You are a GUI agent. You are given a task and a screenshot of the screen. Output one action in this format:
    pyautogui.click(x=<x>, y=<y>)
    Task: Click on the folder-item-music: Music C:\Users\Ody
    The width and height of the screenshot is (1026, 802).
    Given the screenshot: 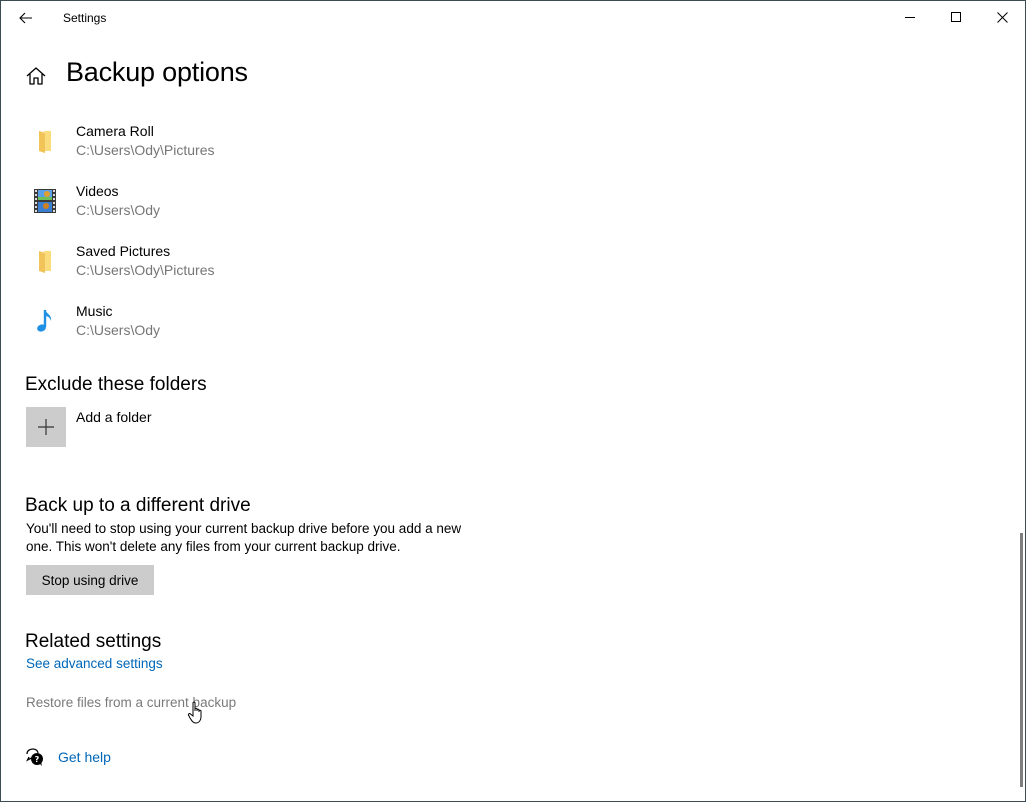 What is the action you would take?
    pyautogui.click(x=225, y=327)
    